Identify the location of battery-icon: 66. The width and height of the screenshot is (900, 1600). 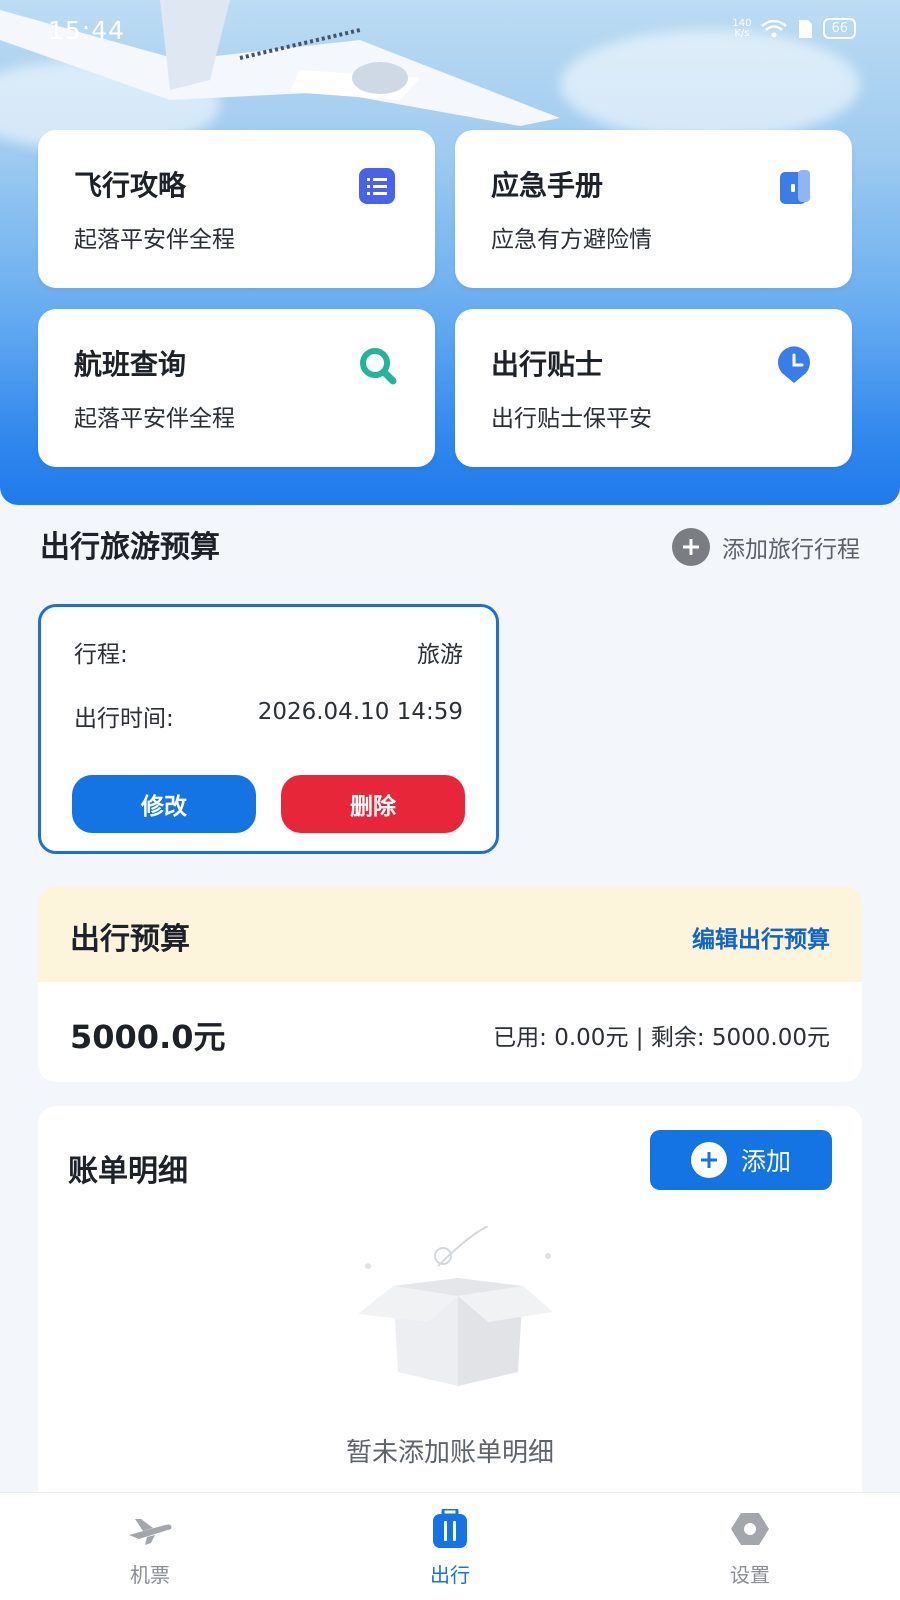
(839, 28).